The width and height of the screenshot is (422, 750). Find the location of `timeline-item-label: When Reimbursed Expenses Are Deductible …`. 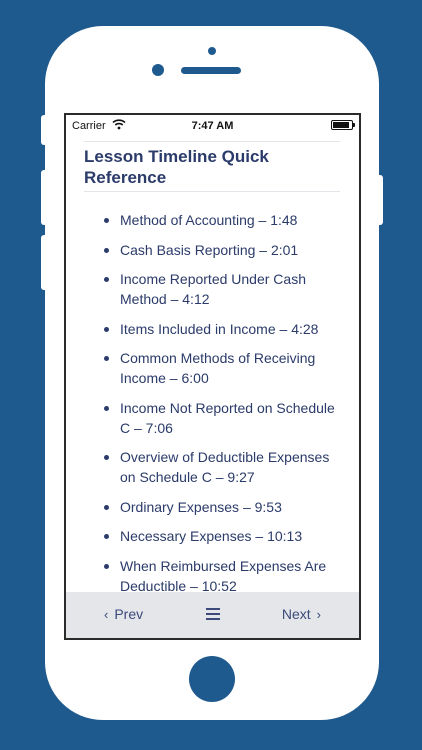

timeline-item-label: When Reimbursed Expenses Are Deductible … is located at coordinates (223, 575).